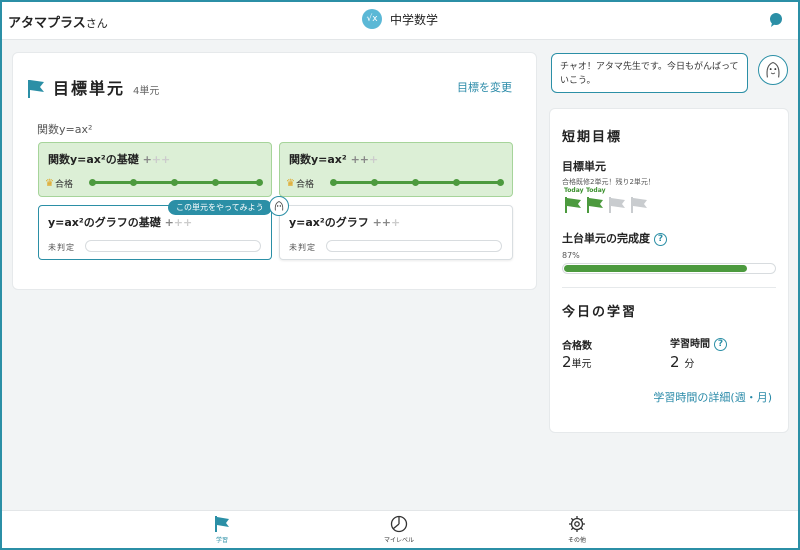 This screenshot has width=800, height=550. I want to click on goal-heading: 目標単元 4単元, so click(93, 87).